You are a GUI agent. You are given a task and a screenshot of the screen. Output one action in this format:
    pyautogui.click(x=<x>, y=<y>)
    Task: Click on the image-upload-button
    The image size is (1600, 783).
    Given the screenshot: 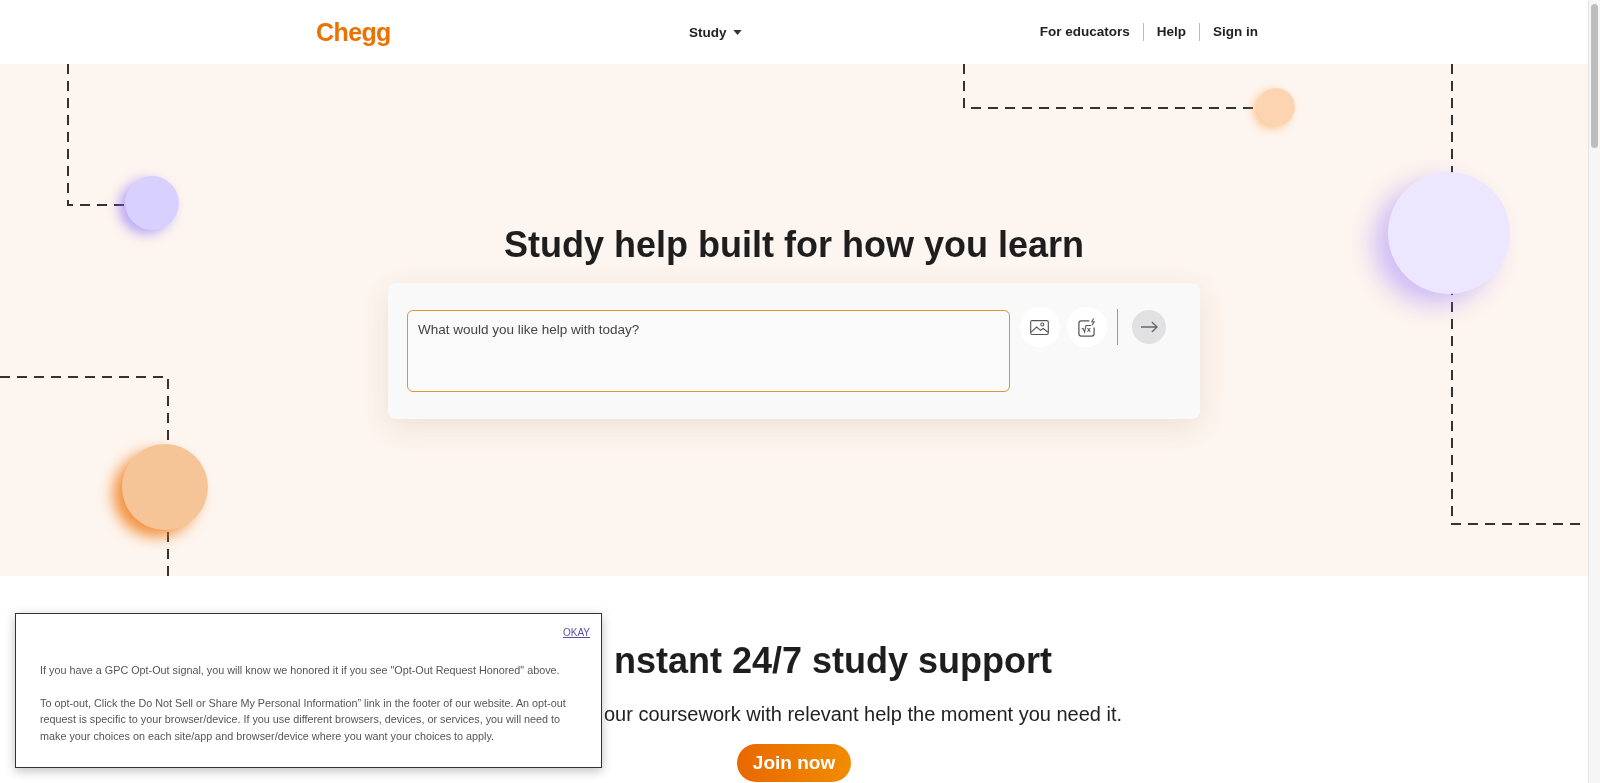 What is the action you would take?
    pyautogui.click(x=1039, y=327)
    